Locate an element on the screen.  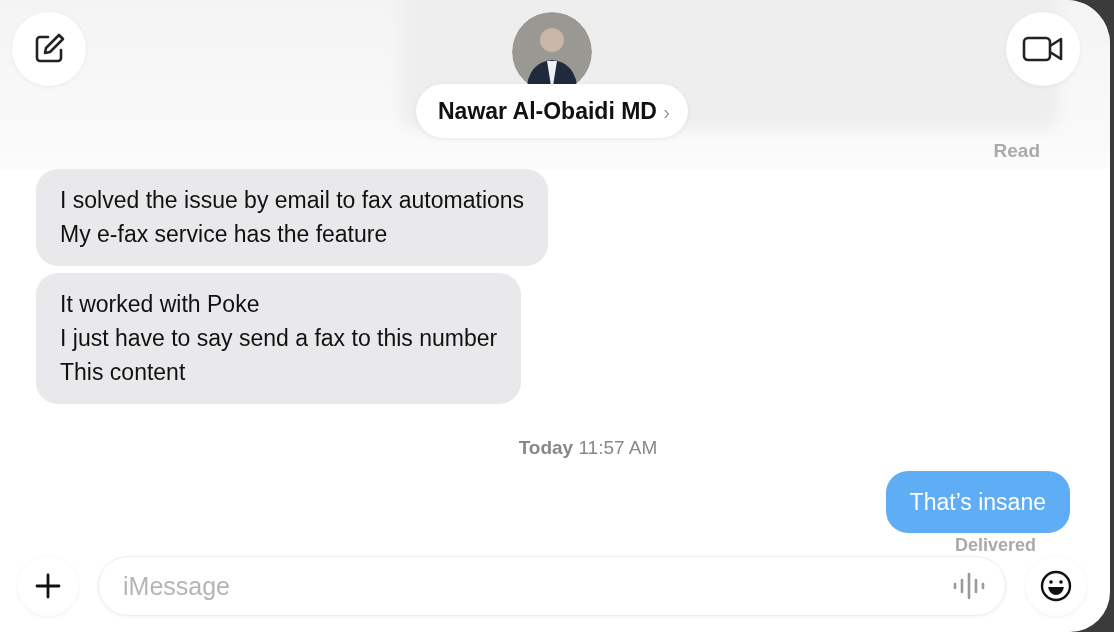
contact-name-button: Nawar Al-Obaidi MD › is located at coordinates (552, 111).